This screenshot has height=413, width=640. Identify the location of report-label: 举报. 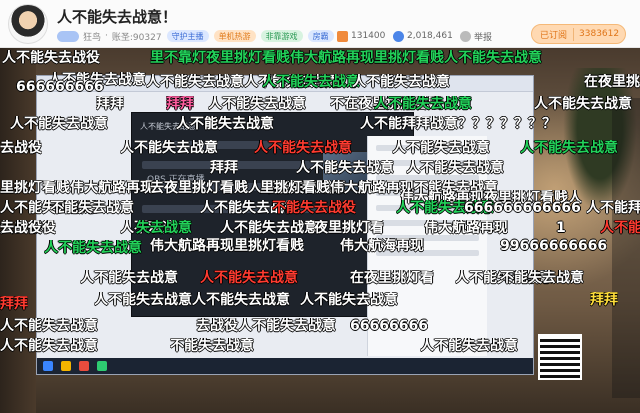
(483, 37).